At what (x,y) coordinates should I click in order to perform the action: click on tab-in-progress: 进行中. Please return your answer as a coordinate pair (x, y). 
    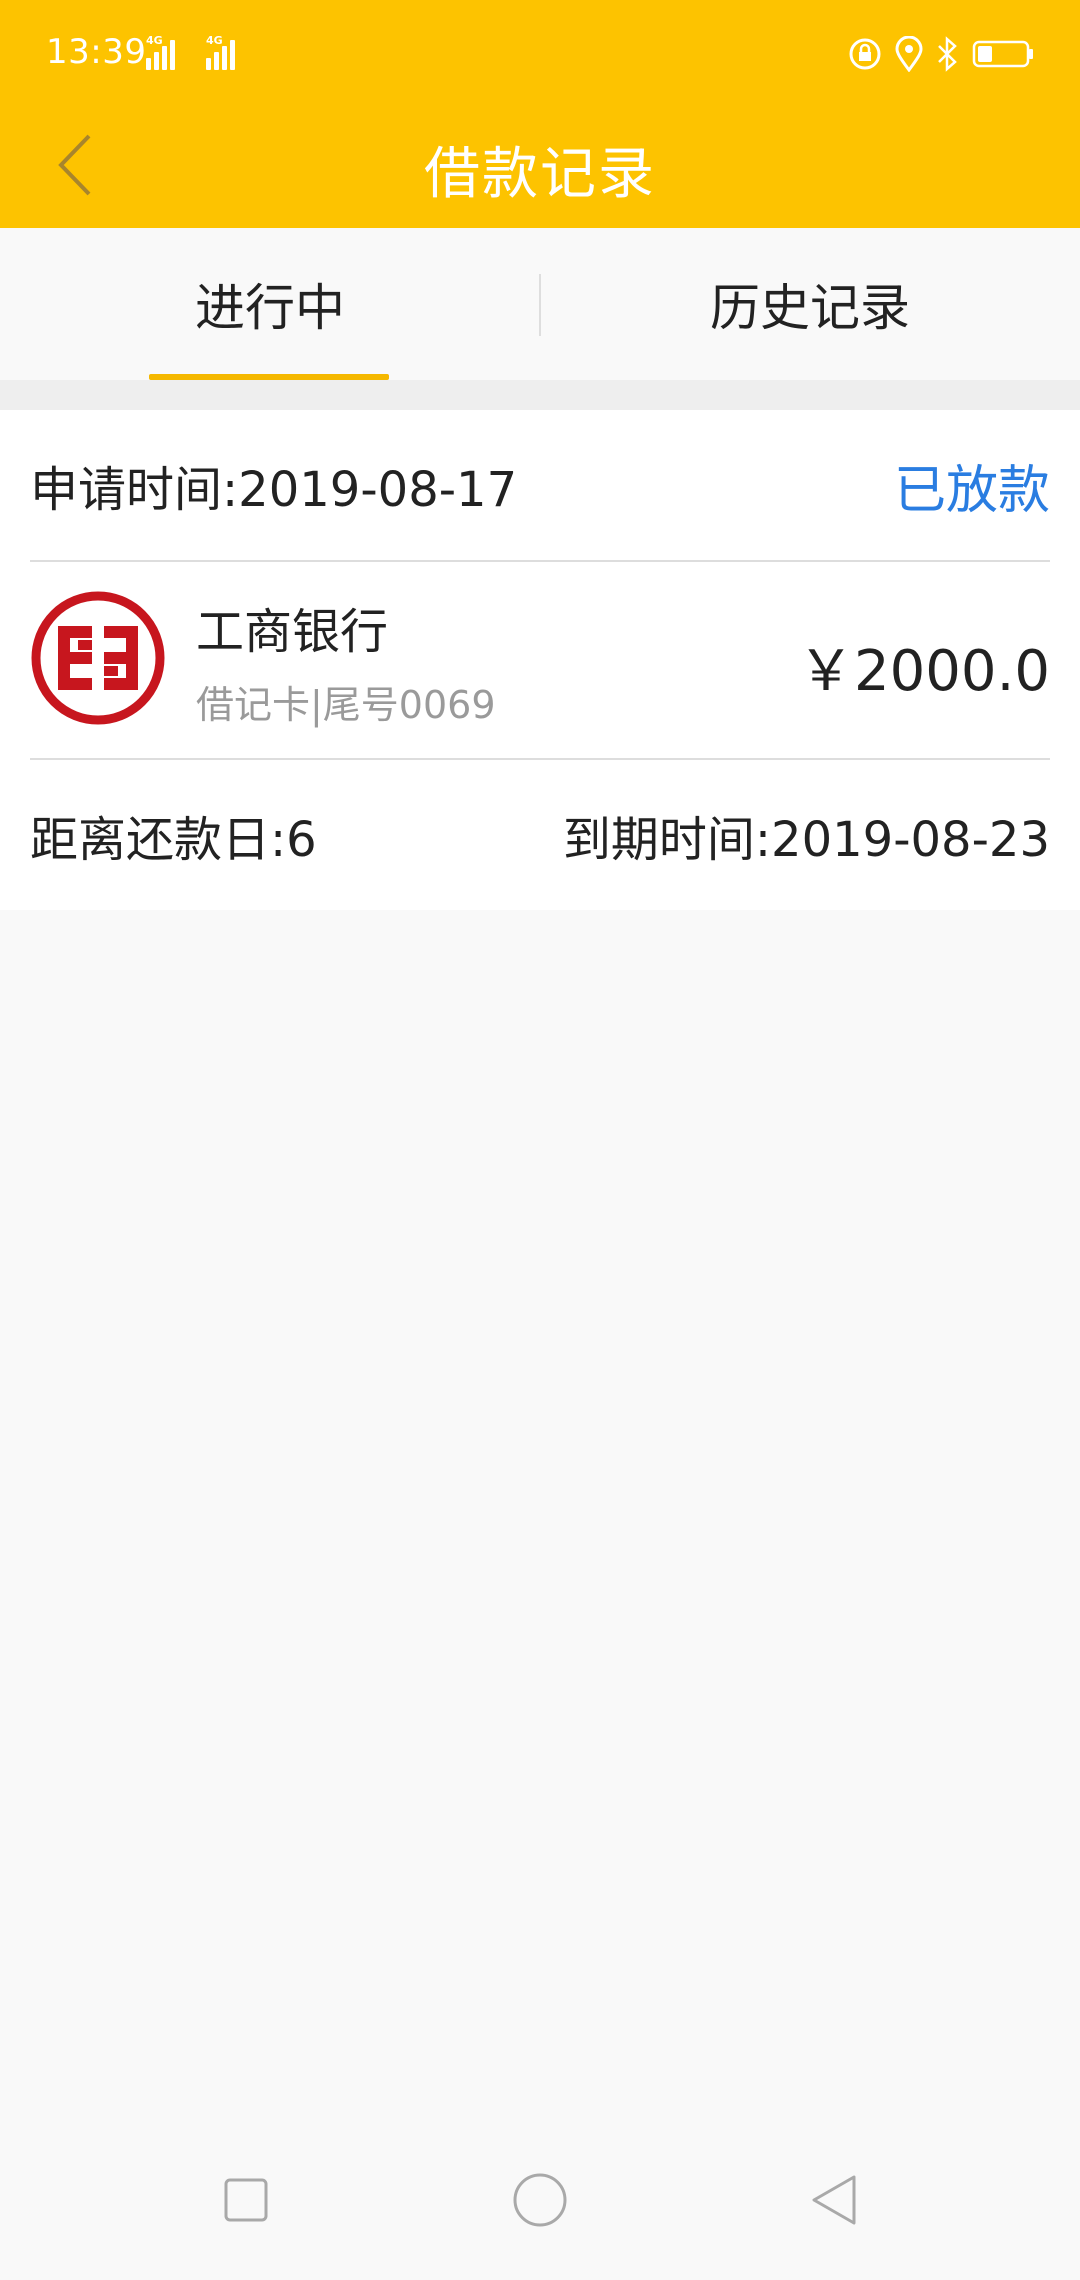
    Looking at the image, I should click on (270, 304).